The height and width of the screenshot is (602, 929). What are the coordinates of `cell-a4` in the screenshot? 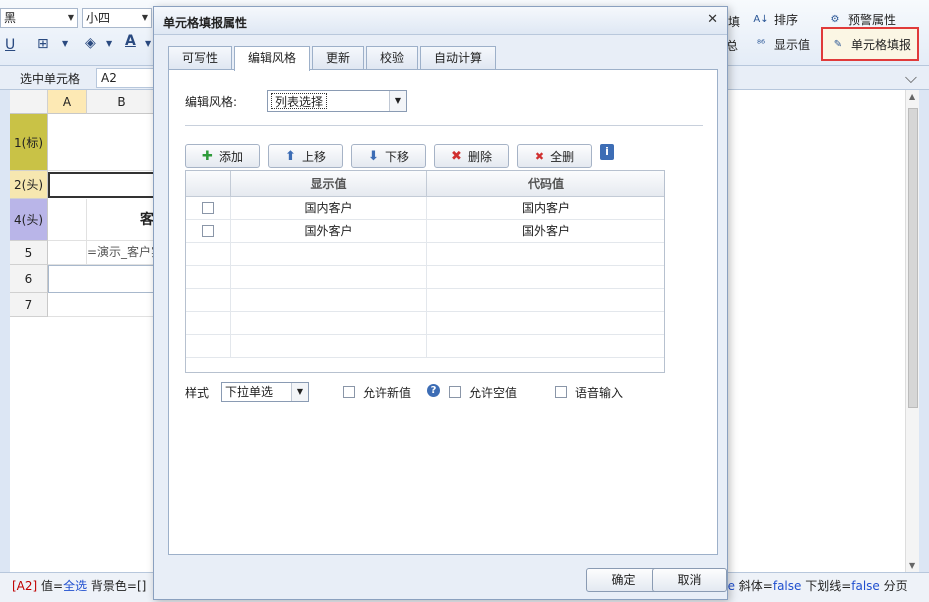 It's located at (67, 220).